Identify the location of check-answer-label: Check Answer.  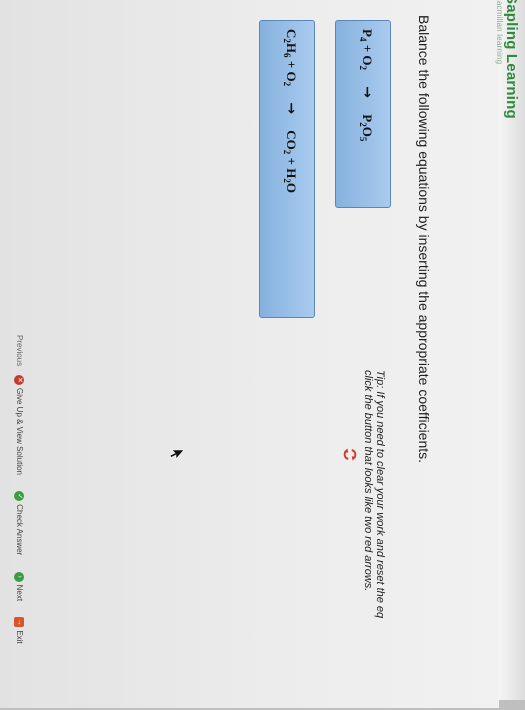
(19, 530).